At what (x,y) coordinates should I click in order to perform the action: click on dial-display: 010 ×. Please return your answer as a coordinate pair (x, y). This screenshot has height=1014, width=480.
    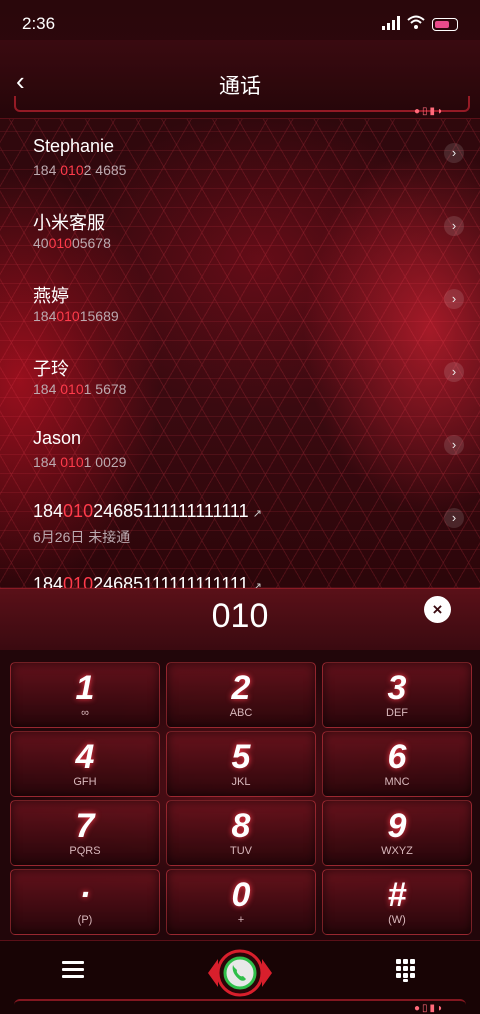
    Looking at the image, I should click on (240, 619).